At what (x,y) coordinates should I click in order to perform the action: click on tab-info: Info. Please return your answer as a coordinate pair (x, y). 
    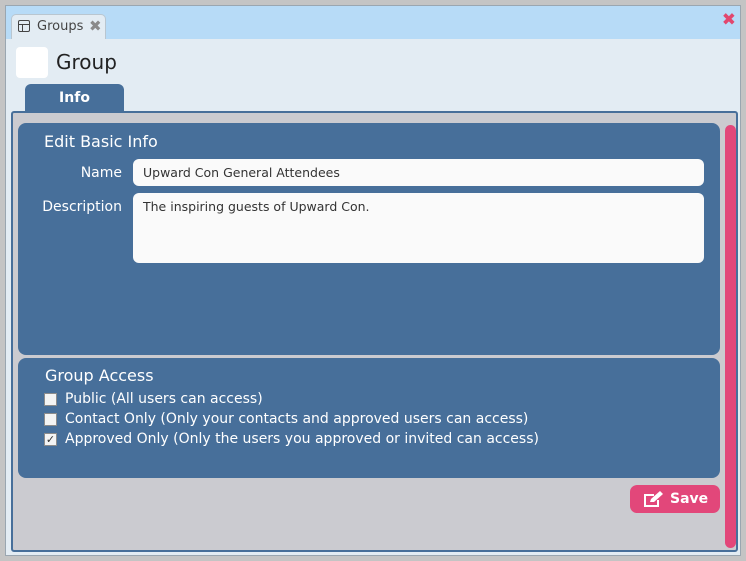
    Looking at the image, I should click on (74, 98).